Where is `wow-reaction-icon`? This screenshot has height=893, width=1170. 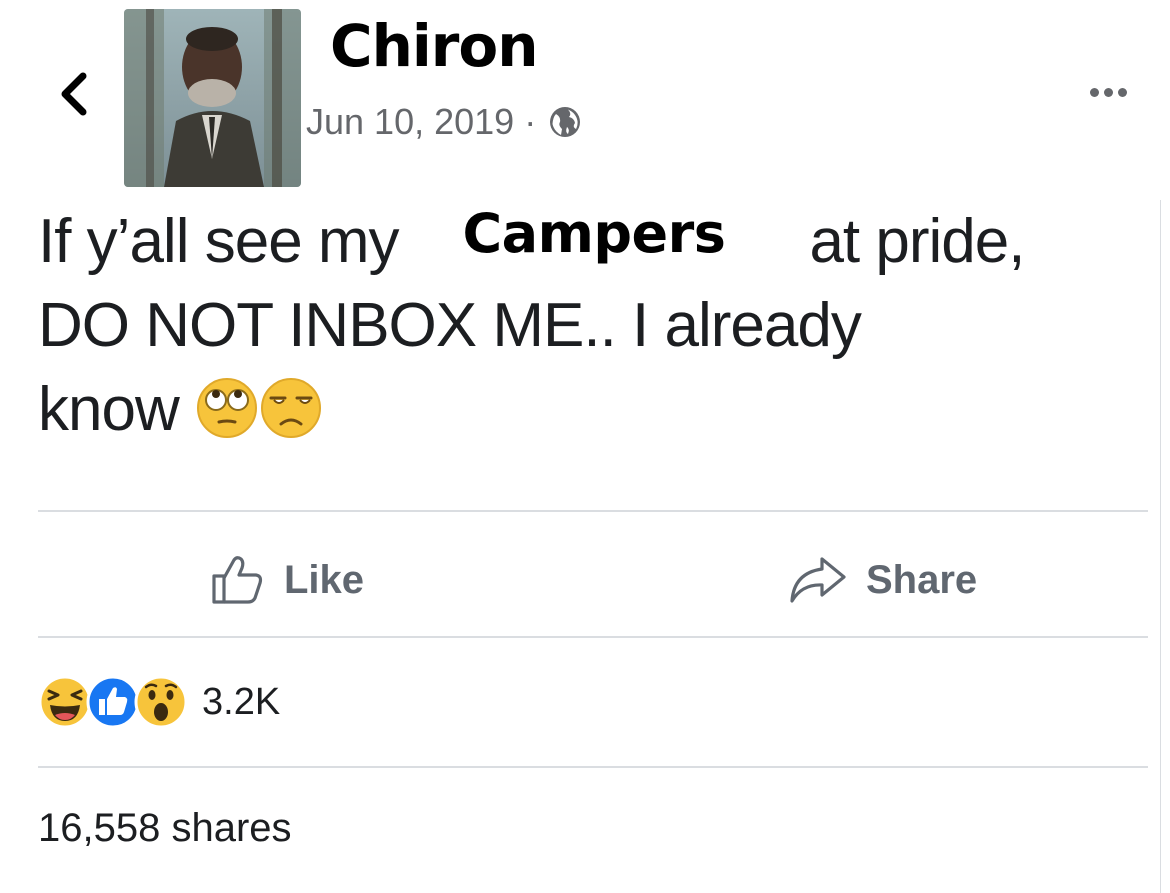 wow-reaction-icon is located at coordinates (161, 702).